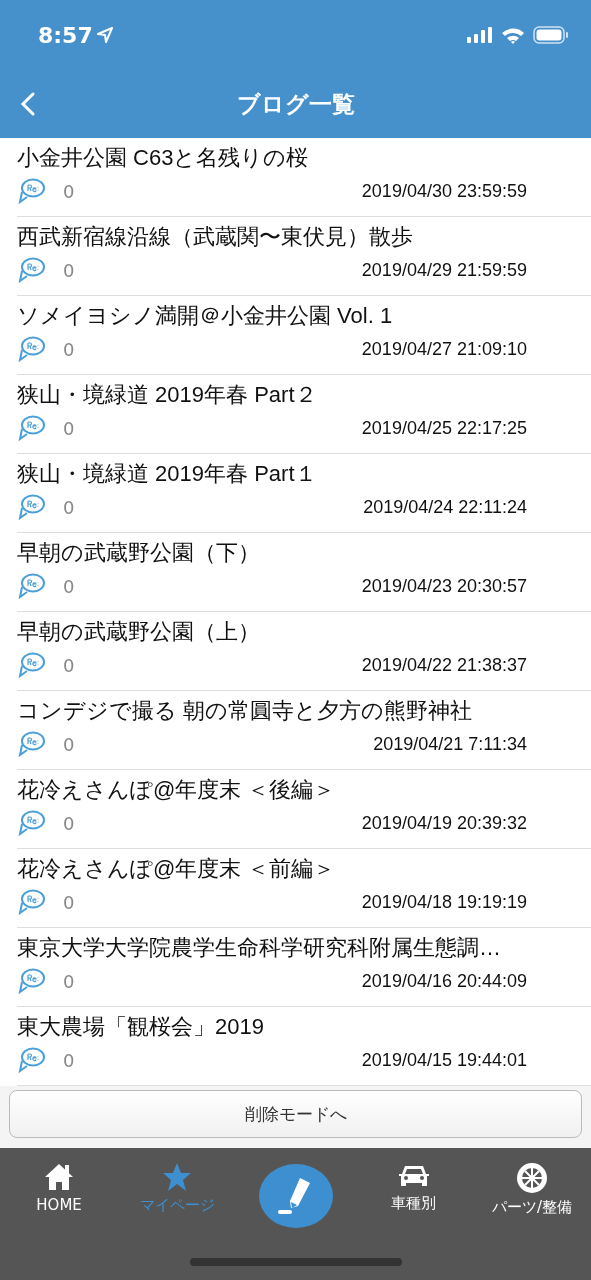 The height and width of the screenshot is (1280, 591). I want to click on page-title: ブログ一覧, so click(295, 104).